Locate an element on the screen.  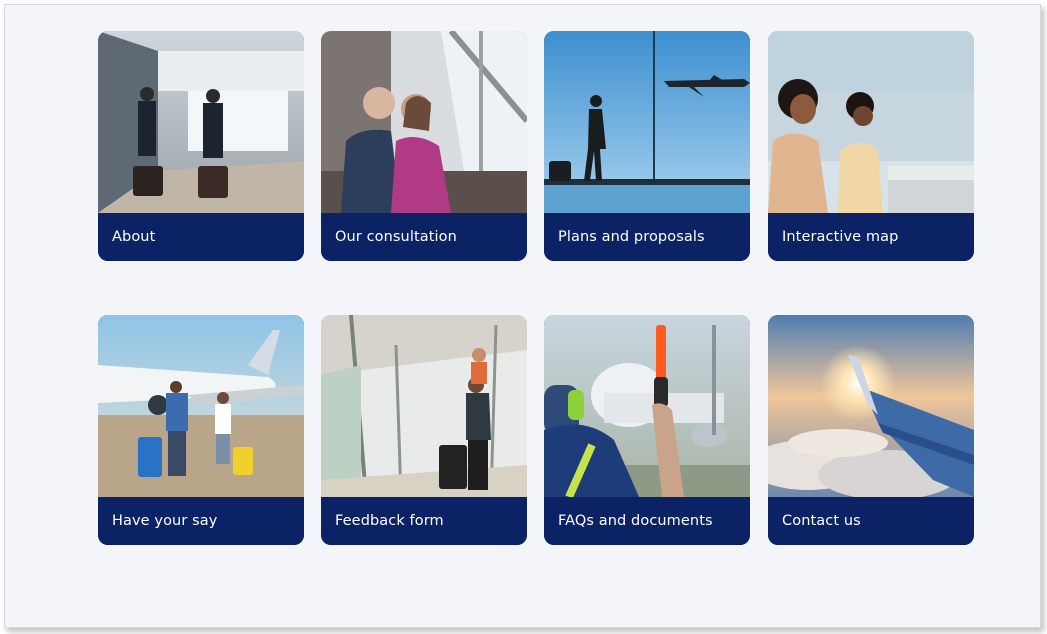
card-faqs-and-documents: FAQs and documents is located at coordinates (647, 430).